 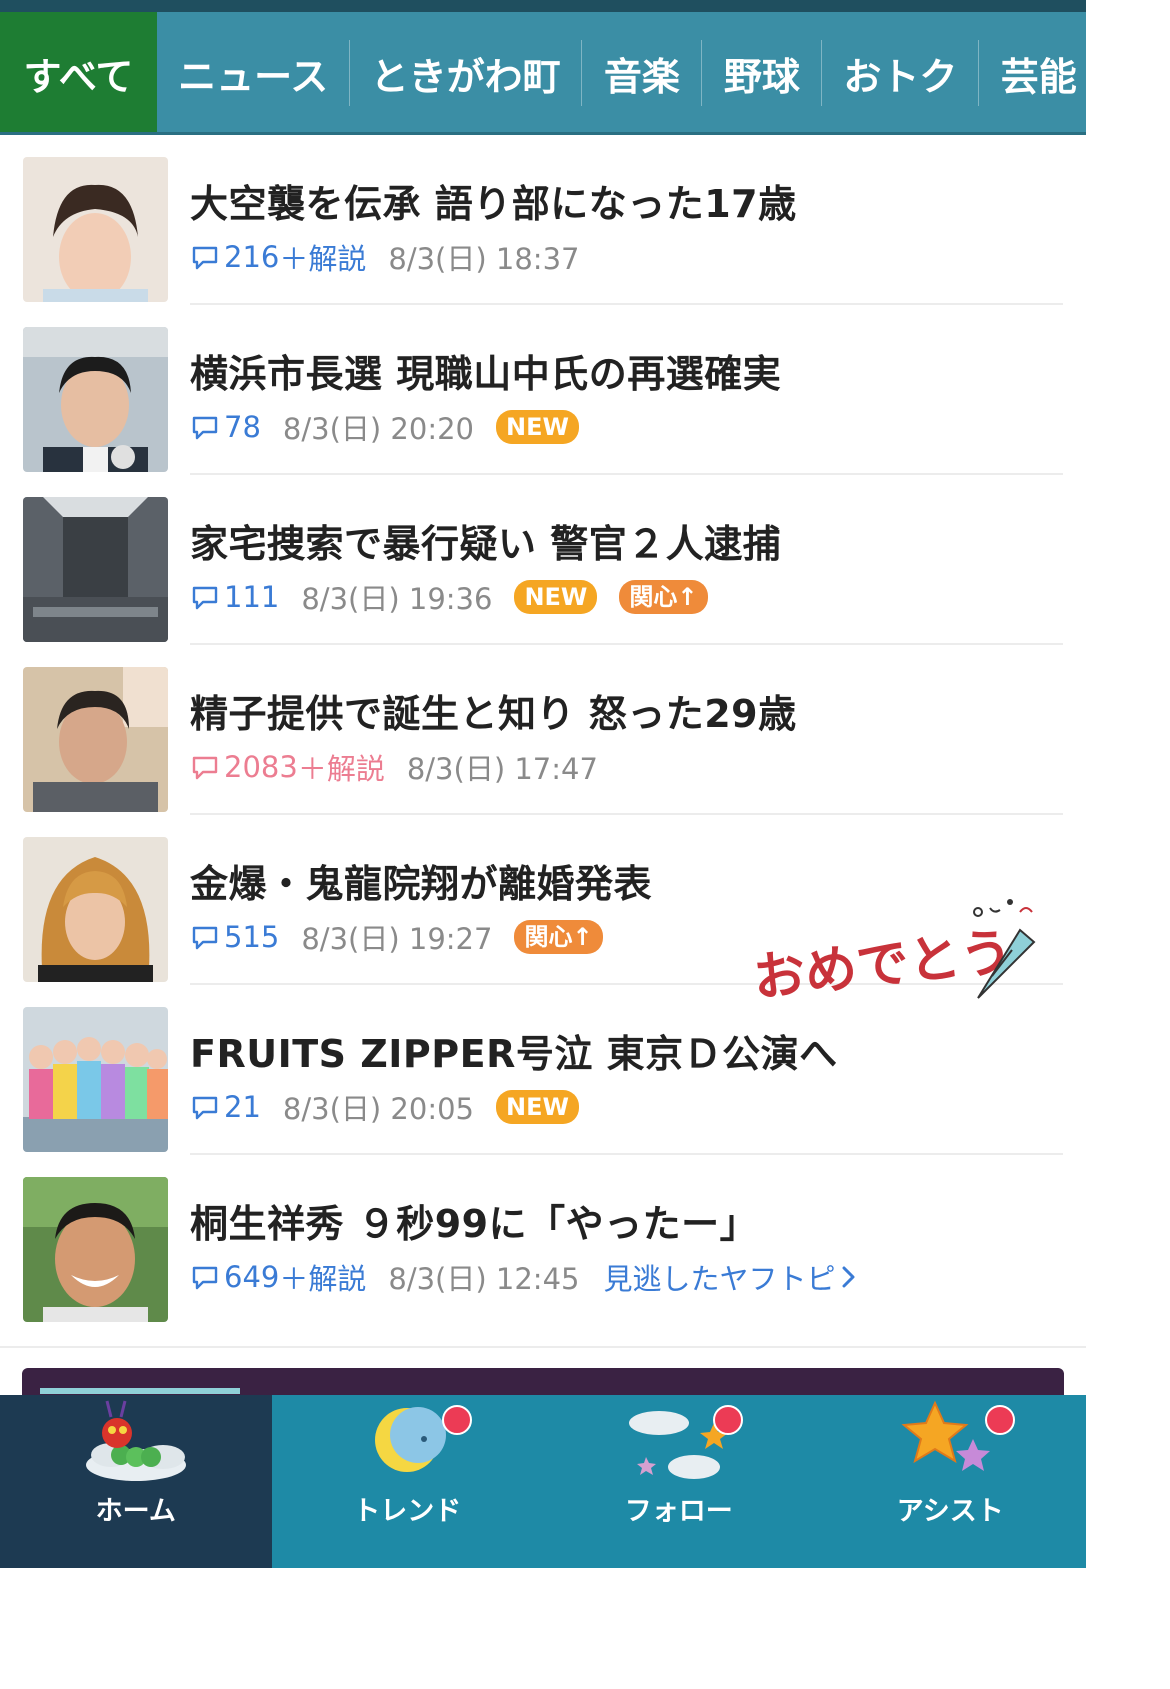 I want to click on tab-label: ときがわ町, so click(x=465, y=76).